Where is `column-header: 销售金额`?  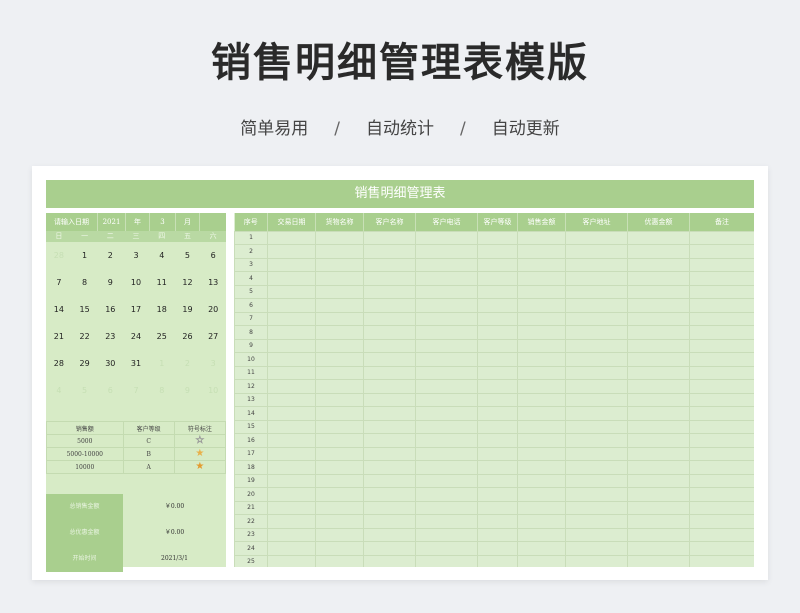 column-header: 销售金额 is located at coordinates (541, 222).